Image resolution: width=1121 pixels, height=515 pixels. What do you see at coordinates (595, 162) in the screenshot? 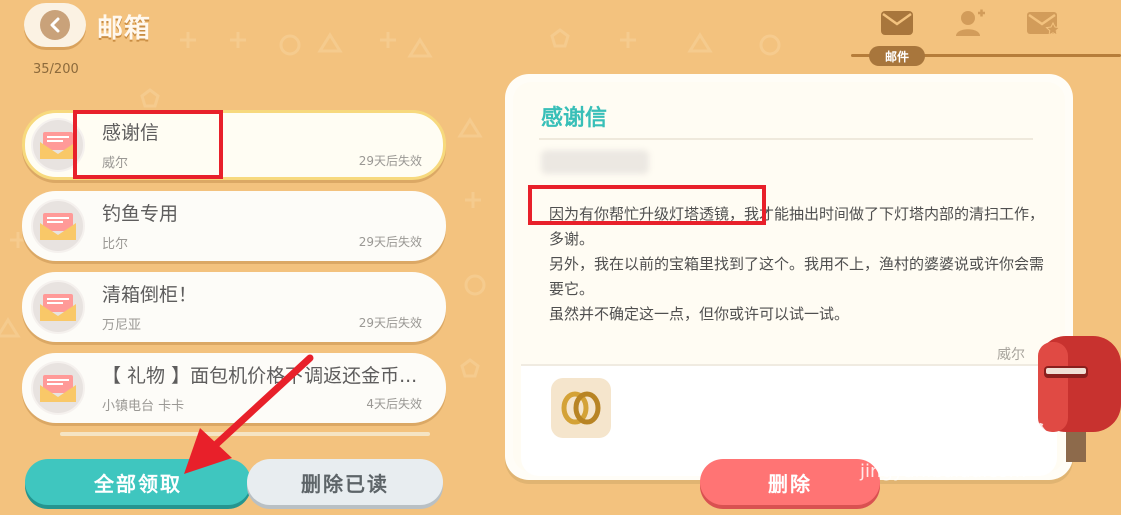
I see `redacted-greeting` at bounding box center [595, 162].